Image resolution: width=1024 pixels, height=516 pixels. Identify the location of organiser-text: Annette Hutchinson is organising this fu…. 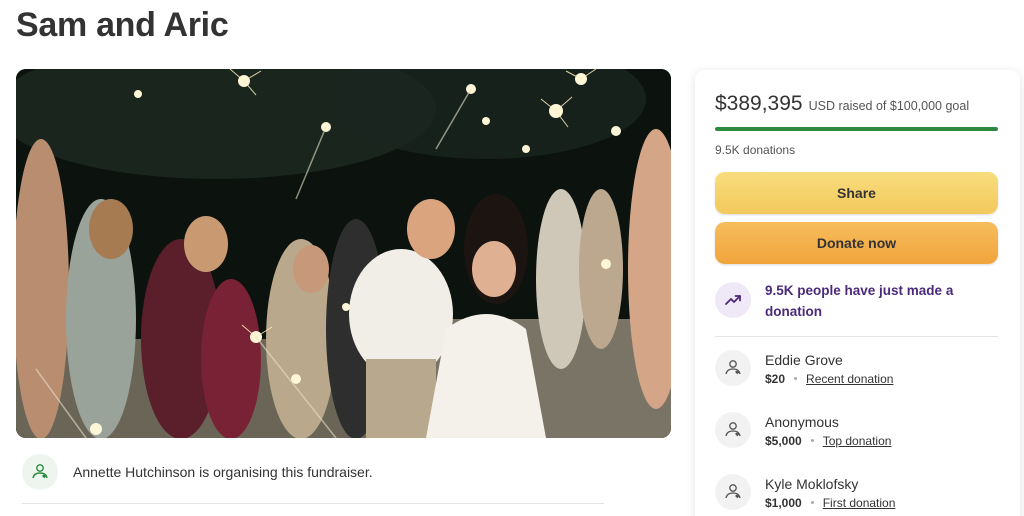
(223, 472).